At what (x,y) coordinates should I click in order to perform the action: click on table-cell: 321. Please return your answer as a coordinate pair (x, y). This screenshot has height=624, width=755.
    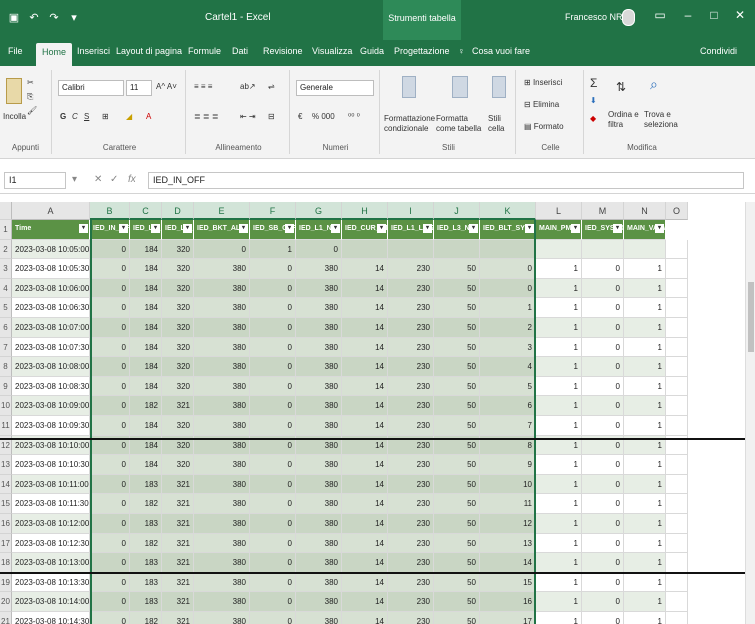
    Looking at the image, I should click on (178, 406).